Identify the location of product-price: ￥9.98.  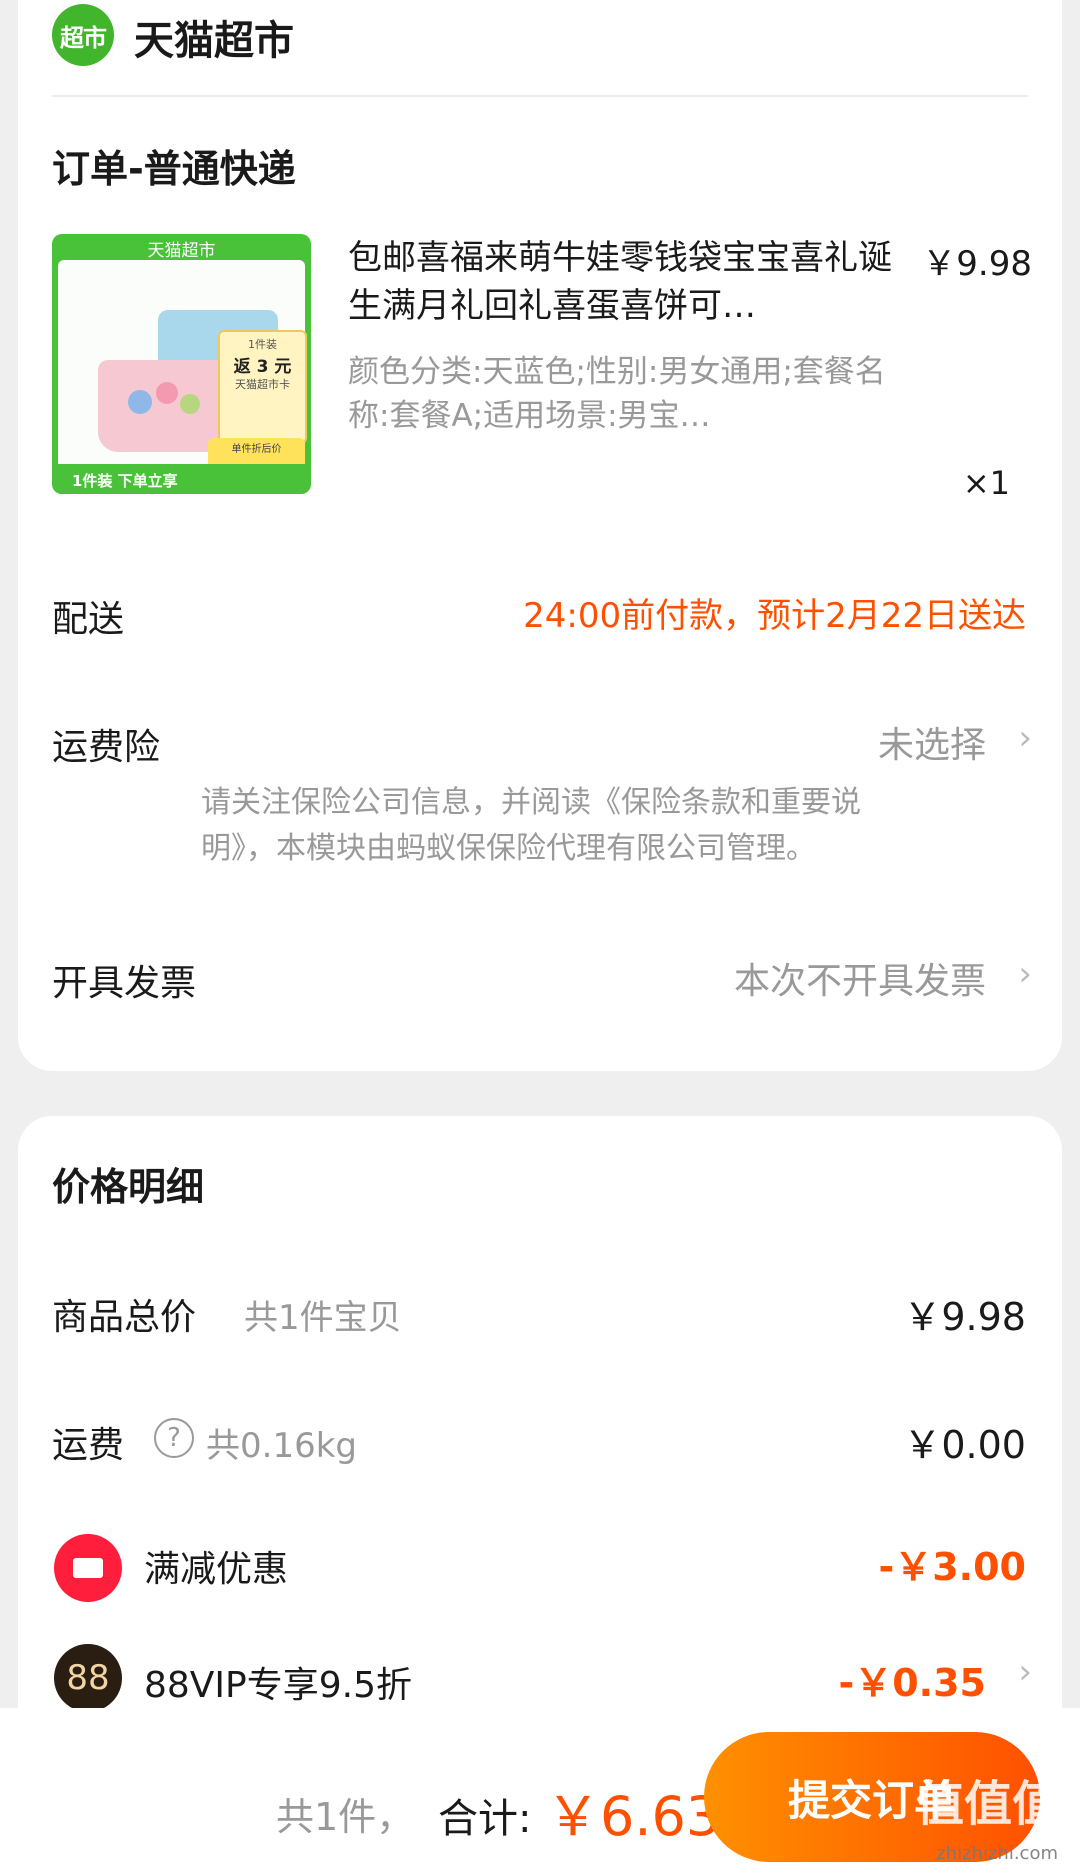
(977, 264).